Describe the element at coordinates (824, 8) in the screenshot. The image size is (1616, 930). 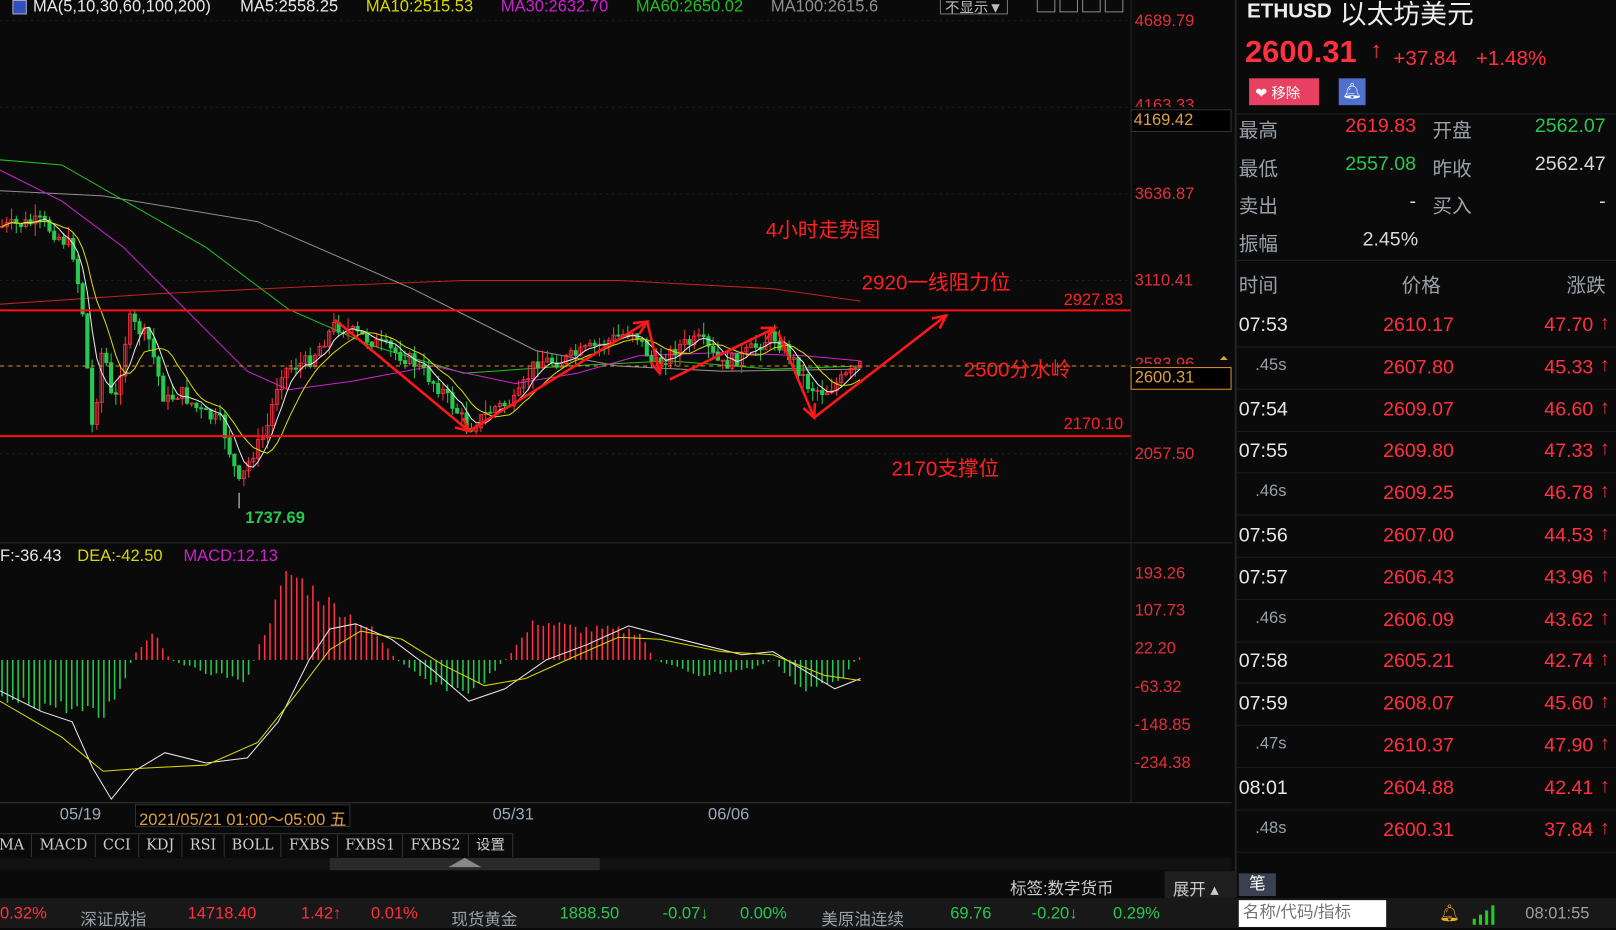
I see `ma100-value: MA100:2615.6` at that location.